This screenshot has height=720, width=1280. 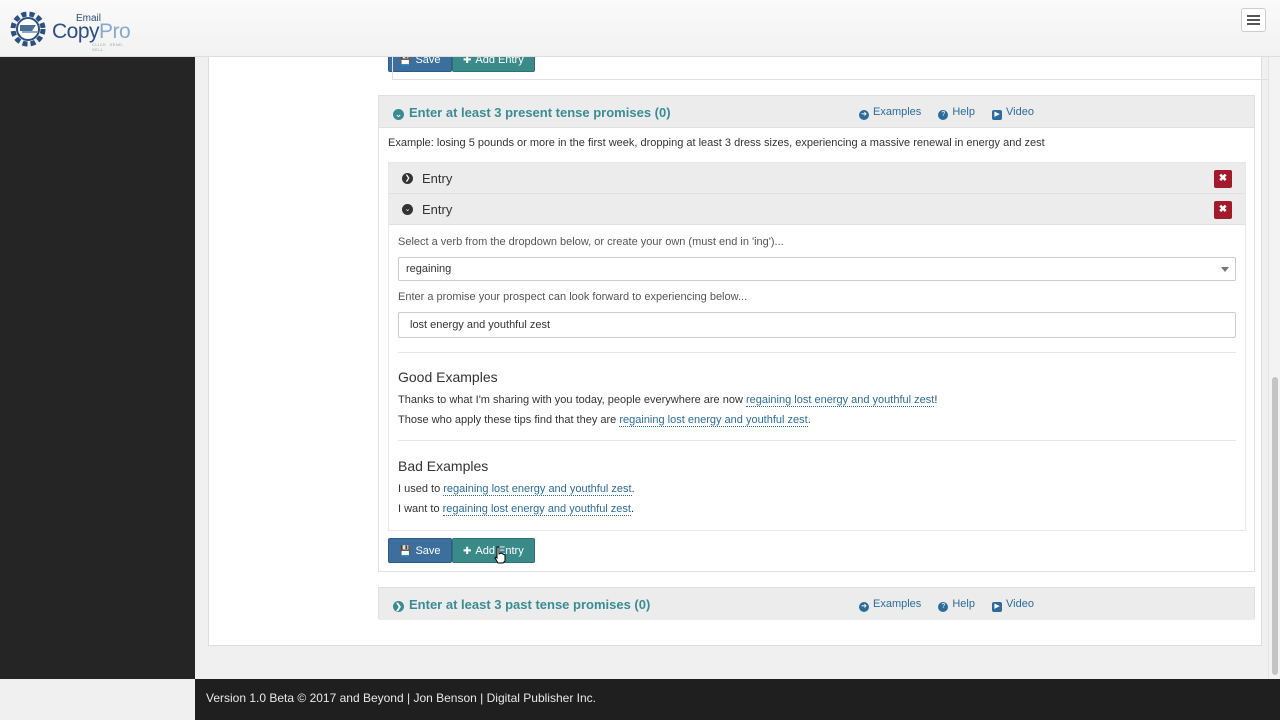 I want to click on entry-header-expanded: ⌄ Entry ✖, so click(x=817, y=209).